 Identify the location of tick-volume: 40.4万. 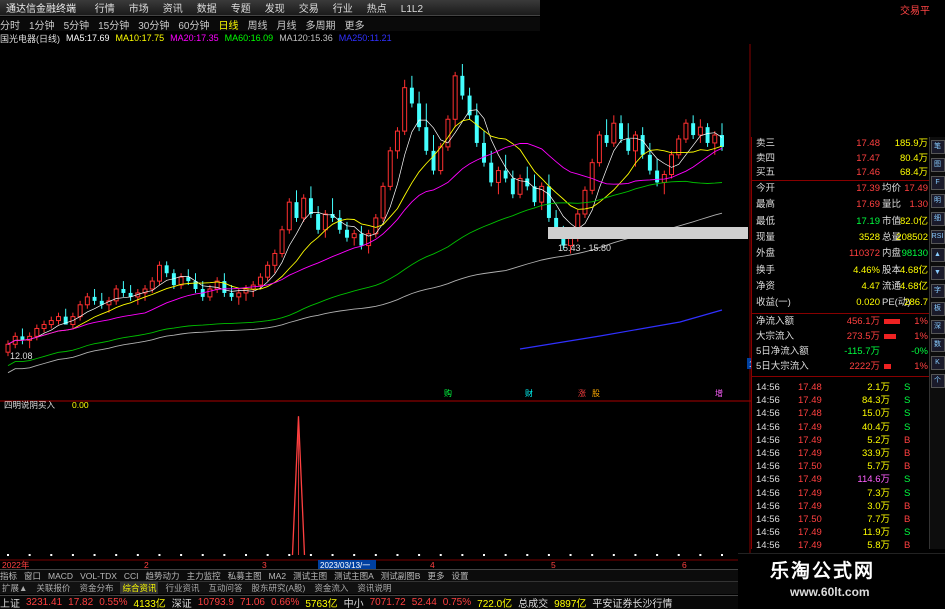
(876, 427).